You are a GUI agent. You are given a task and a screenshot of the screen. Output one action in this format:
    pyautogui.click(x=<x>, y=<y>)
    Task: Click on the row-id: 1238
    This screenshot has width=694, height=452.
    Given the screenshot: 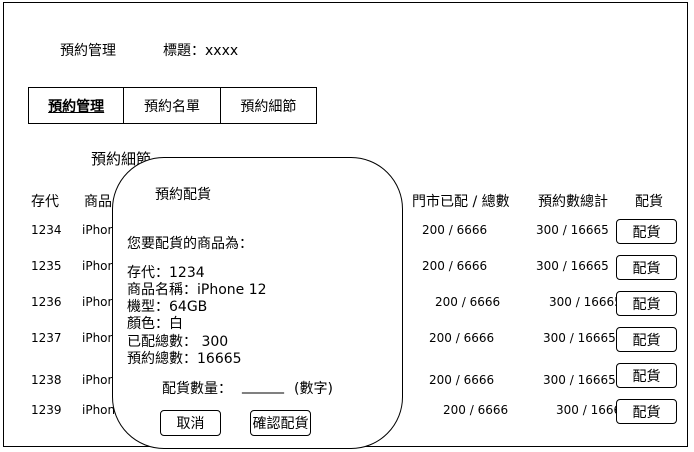 What is the action you would take?
    pyautogui.click(x=46, y=380)
    